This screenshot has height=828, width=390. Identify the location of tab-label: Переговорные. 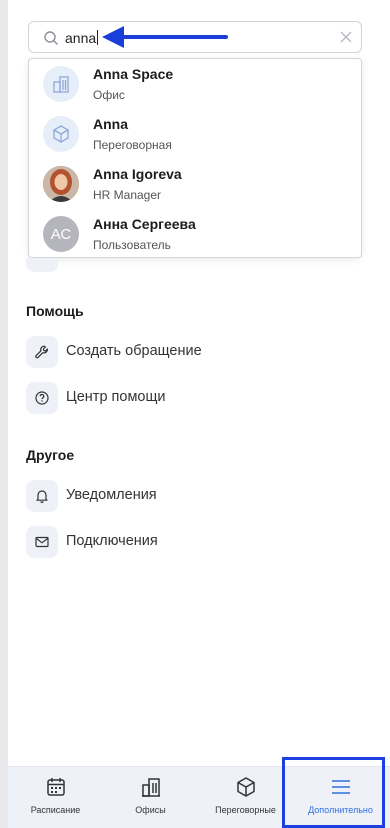
(245, 810).